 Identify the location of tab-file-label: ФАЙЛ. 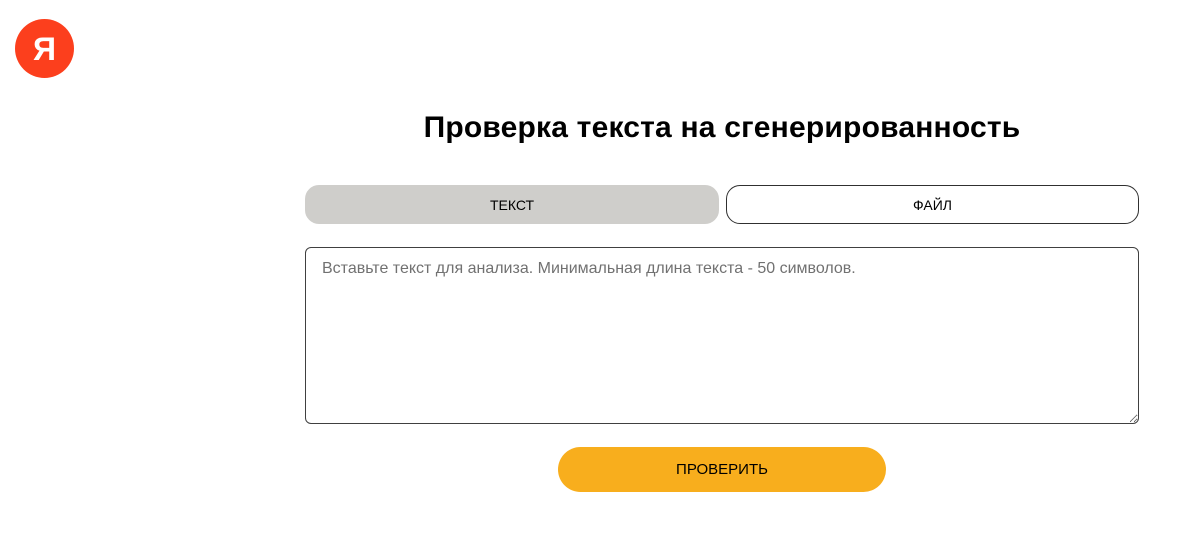
(932, 204).